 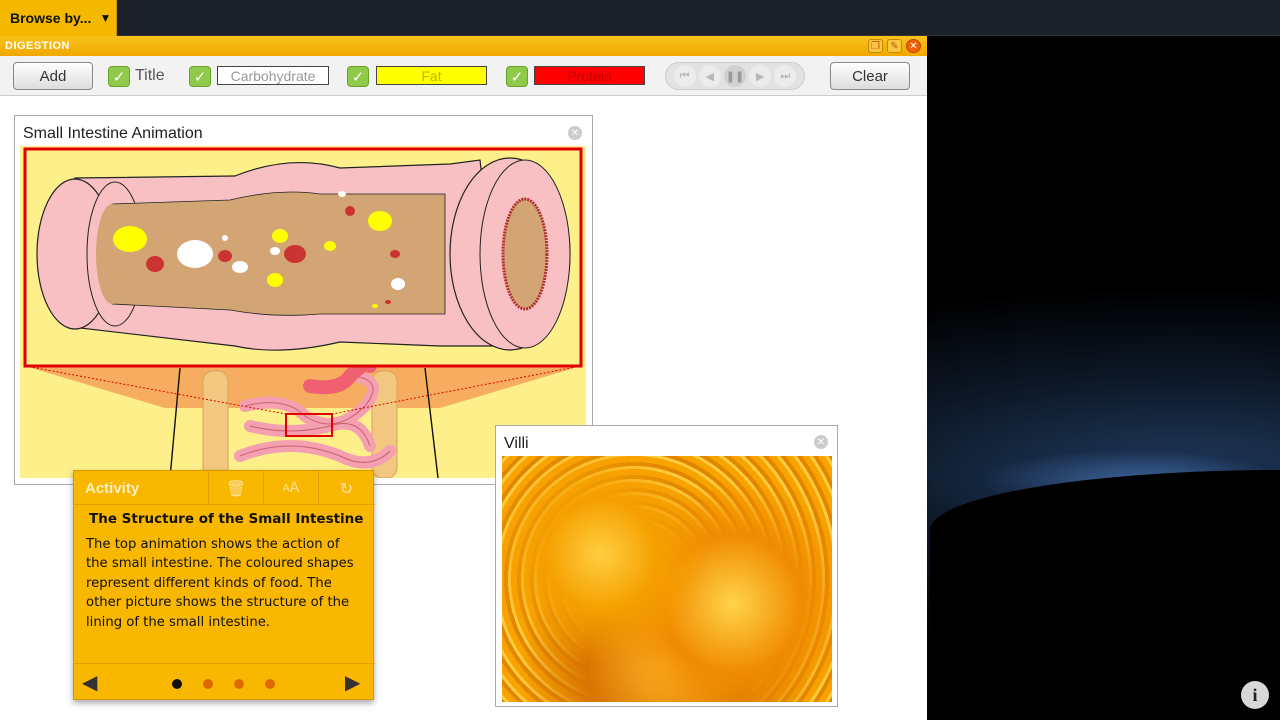 What do you see at coordinates (431, 75) in the screenshot?
I see `fat-color-swatch: Fat` at bounding box center [431, 75].